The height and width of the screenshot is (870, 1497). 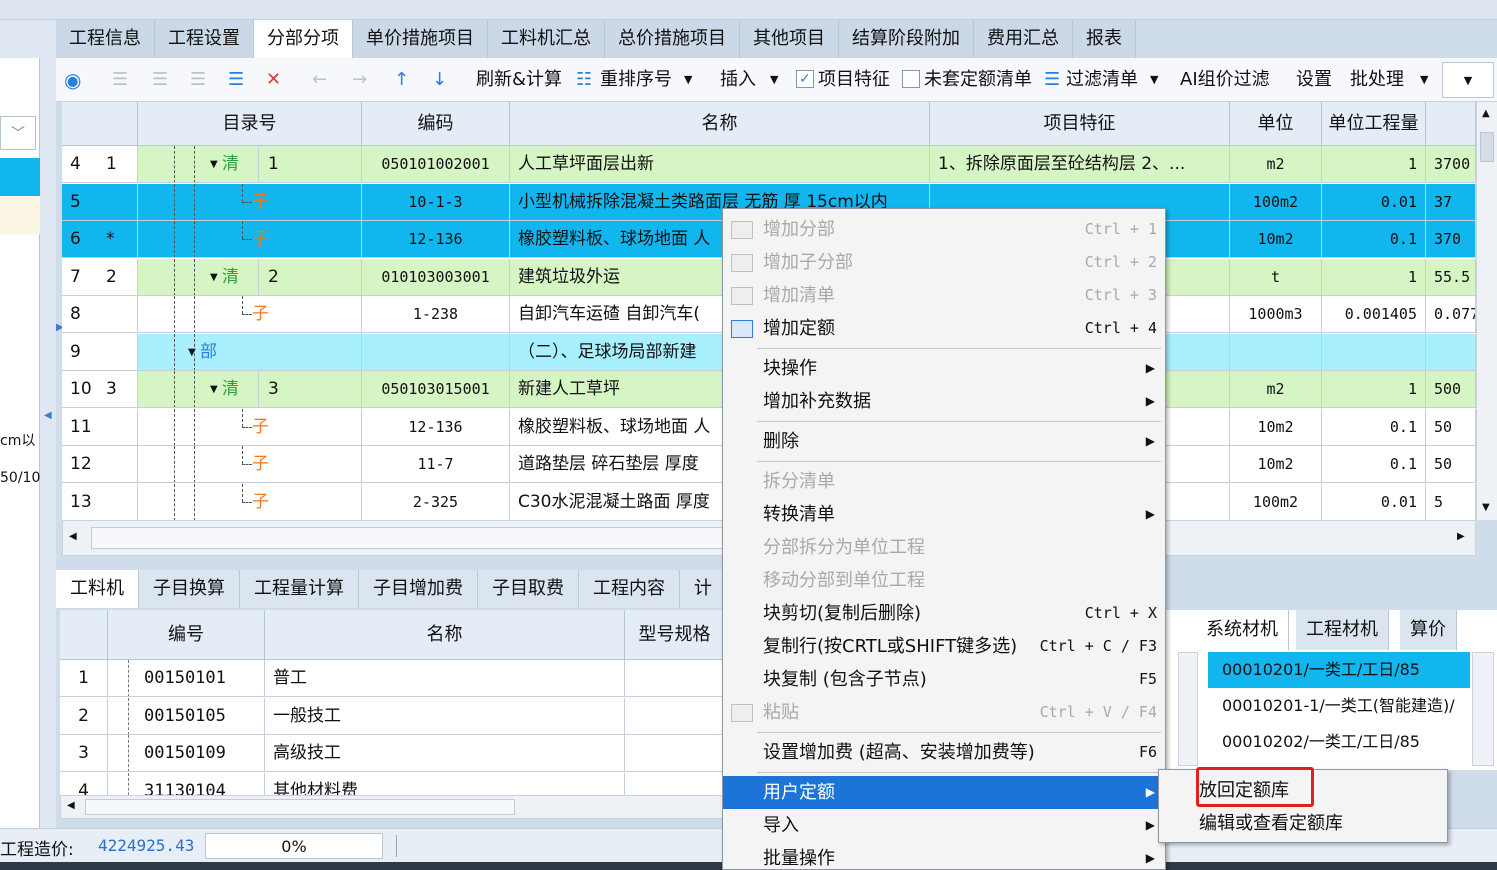 What do you see at coordinates (250, 164) in the screenshot?
I see `tree-cell: ▼ 清 1` at bounding box center [250, 164].